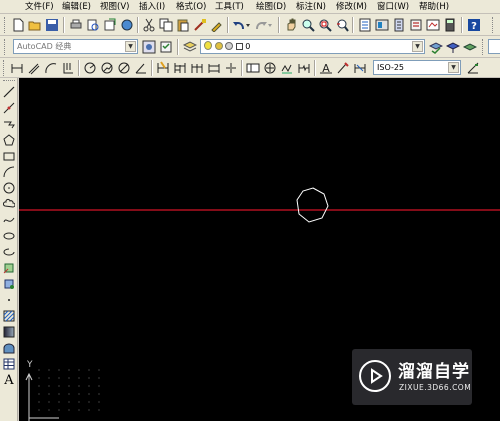 Image resolution: width=500 pixels, height=421 pixels. What do you see at coordinates (9, 220) in the screenshot?
I see `spline-icon` at bounding box center [9, 220].